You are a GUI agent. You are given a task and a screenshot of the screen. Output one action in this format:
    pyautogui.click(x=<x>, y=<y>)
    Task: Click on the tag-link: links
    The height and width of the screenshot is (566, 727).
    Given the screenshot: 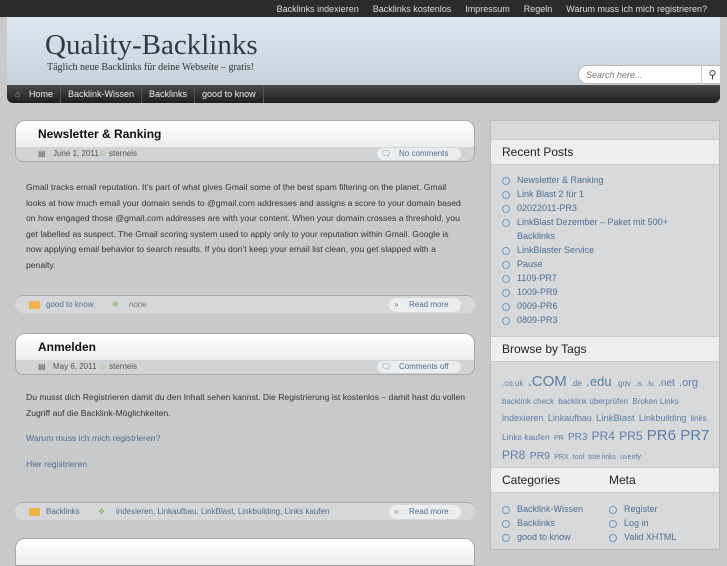 What is the action you would take?
    pyautogui.click(x=699, y=418)
    